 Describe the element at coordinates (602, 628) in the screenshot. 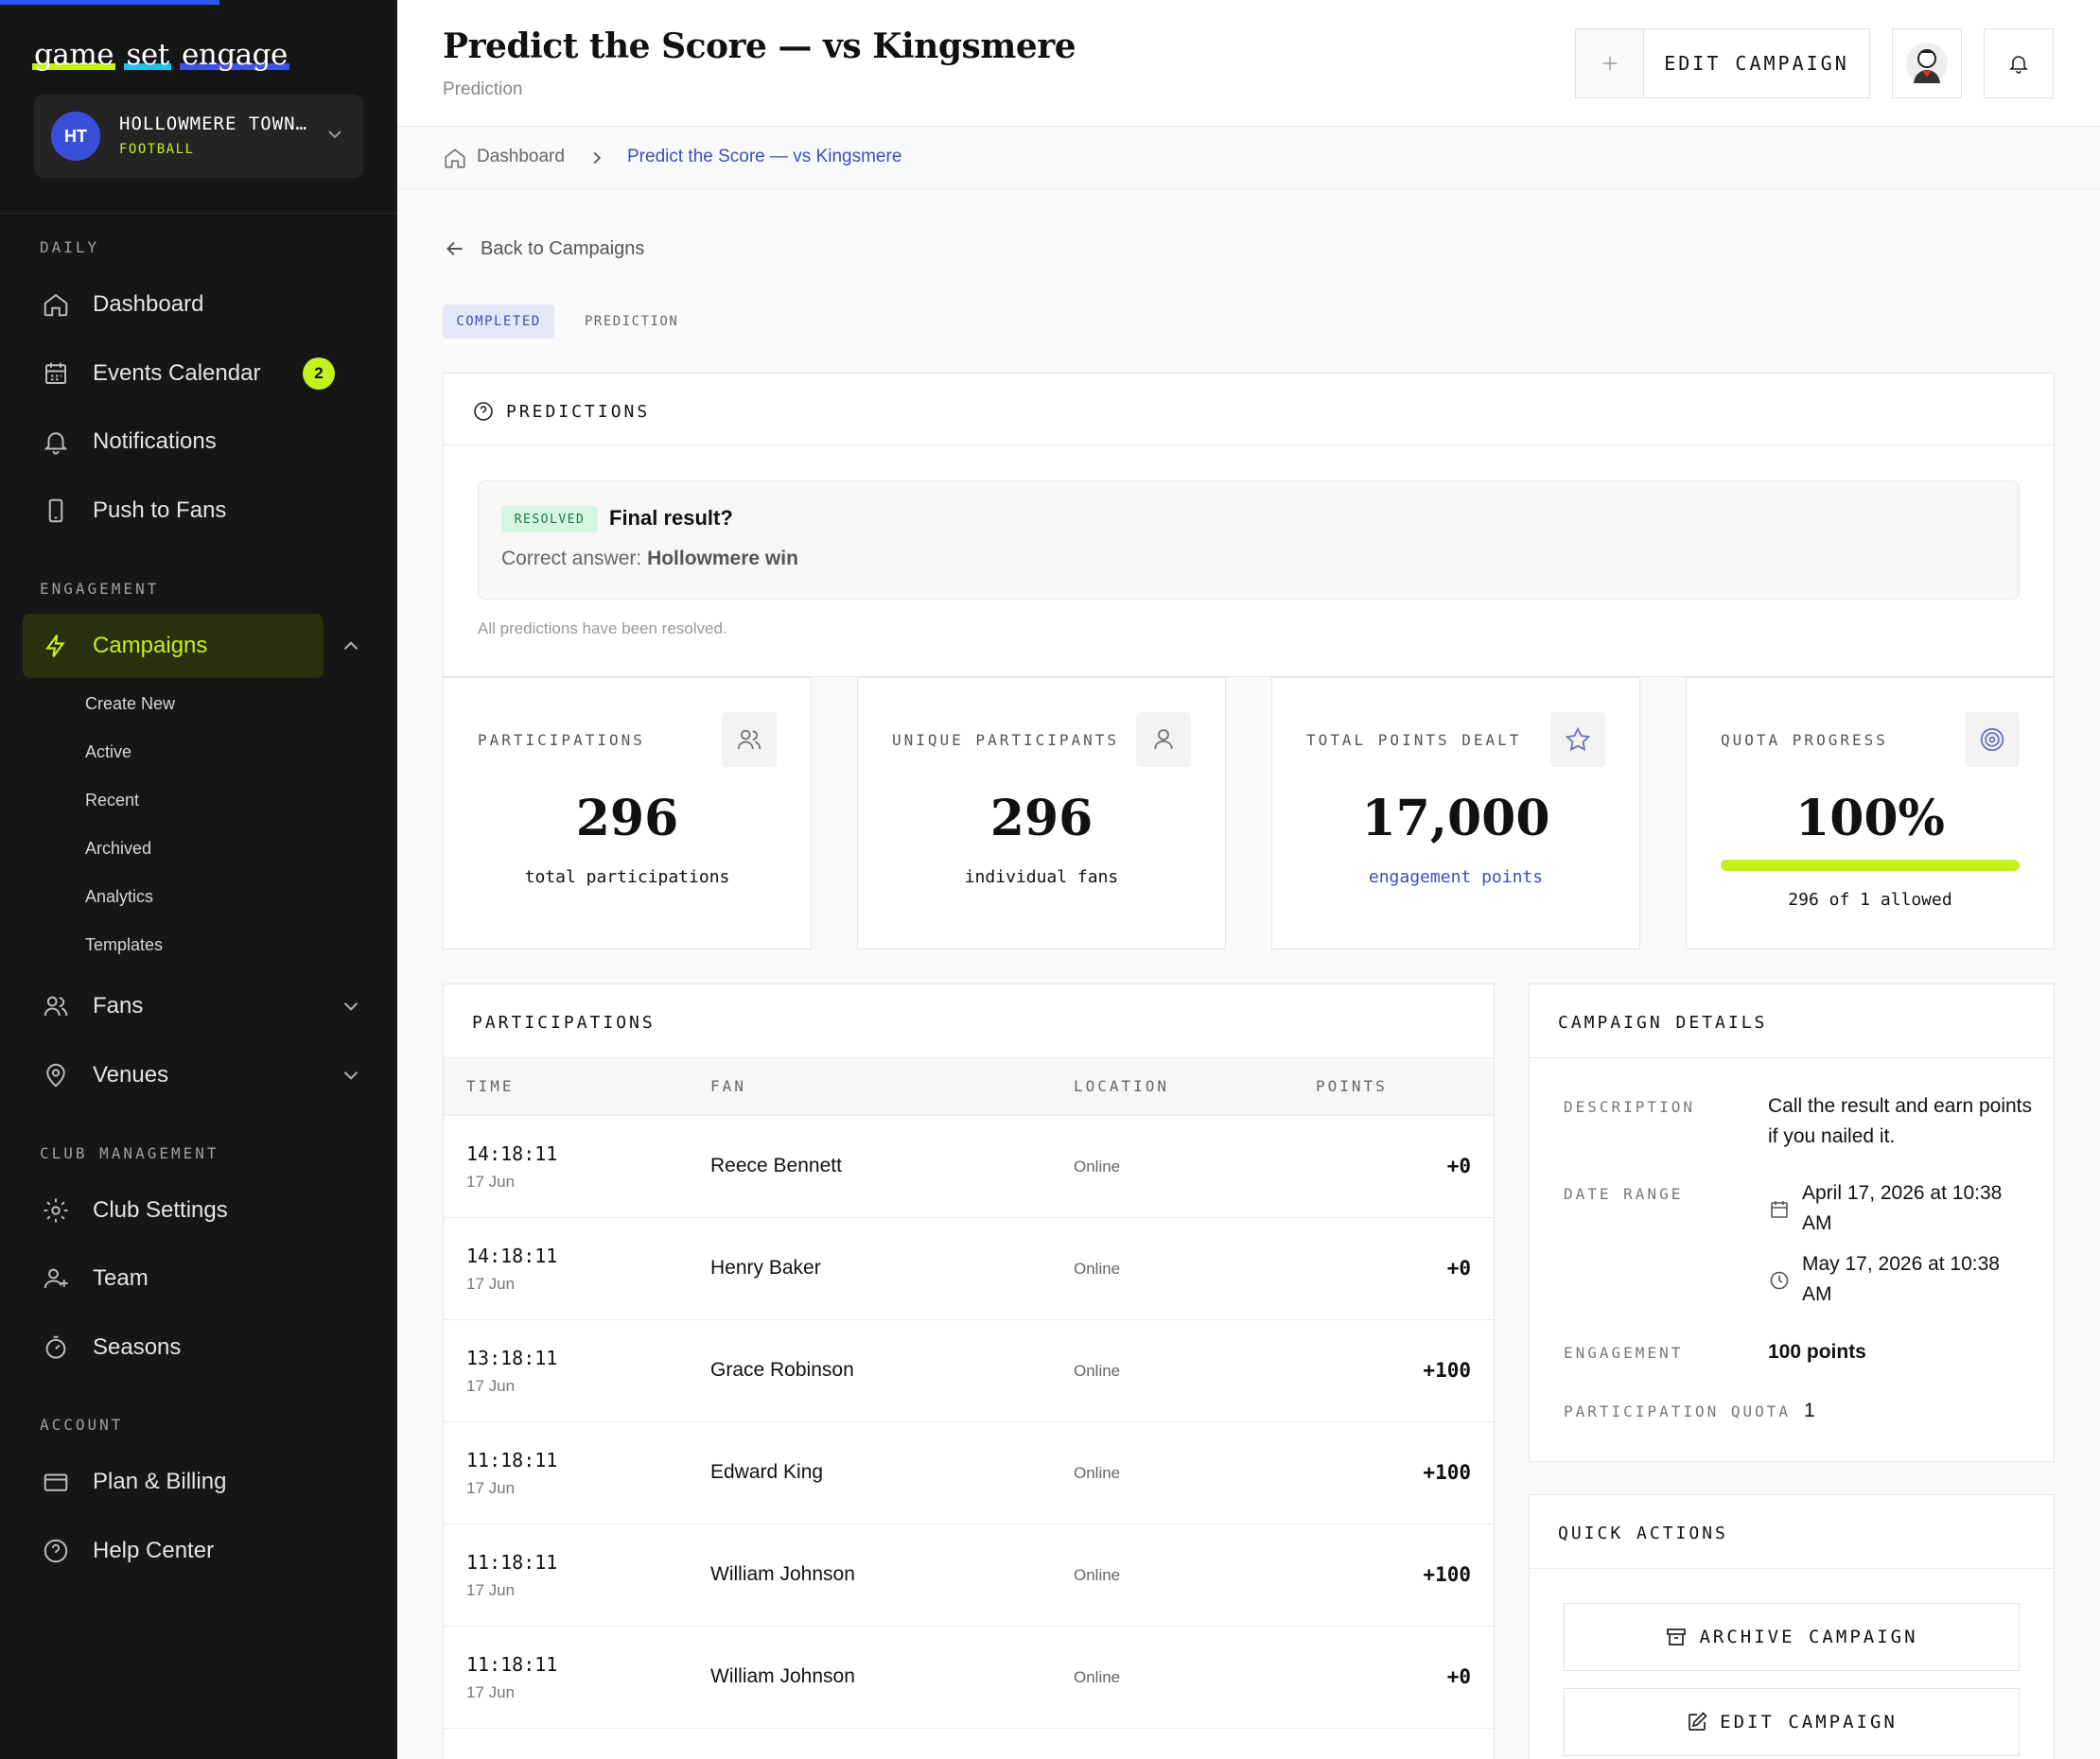

I see `predictions-note: All predictions have been resolved.` at that location.